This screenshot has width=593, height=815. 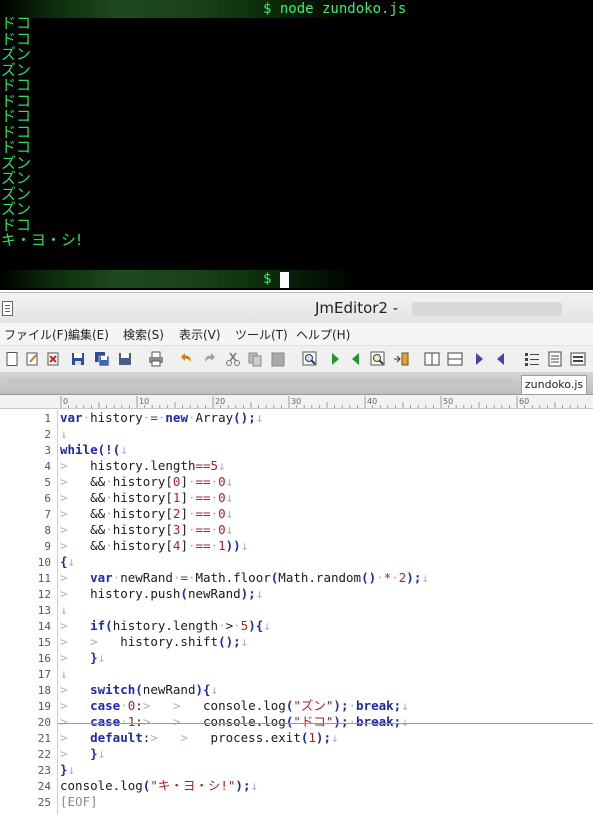 What do you see at coordinates (44, 802) in the screenshot?
I see `line-number: 25` at bounding box center [44, 802].